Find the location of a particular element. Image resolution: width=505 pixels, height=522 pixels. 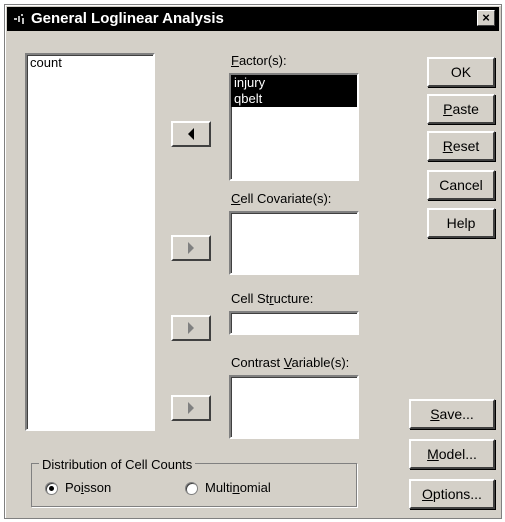

close-icon: × is located at coordinates (486, 18).